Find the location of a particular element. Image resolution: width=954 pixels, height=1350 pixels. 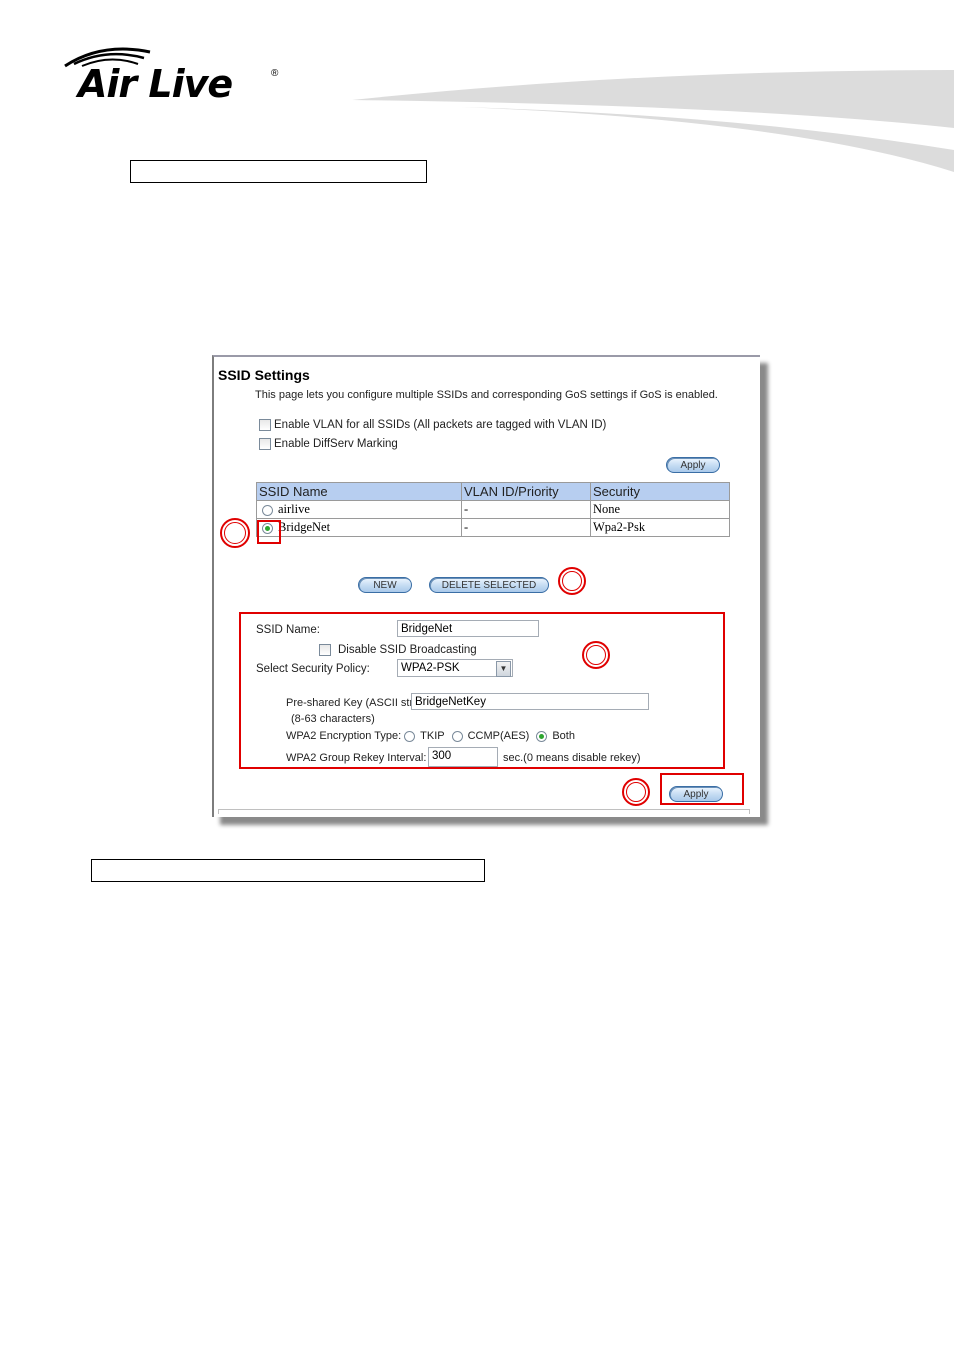

enable-vlan-checkbox is located at coordinates (265, 425).